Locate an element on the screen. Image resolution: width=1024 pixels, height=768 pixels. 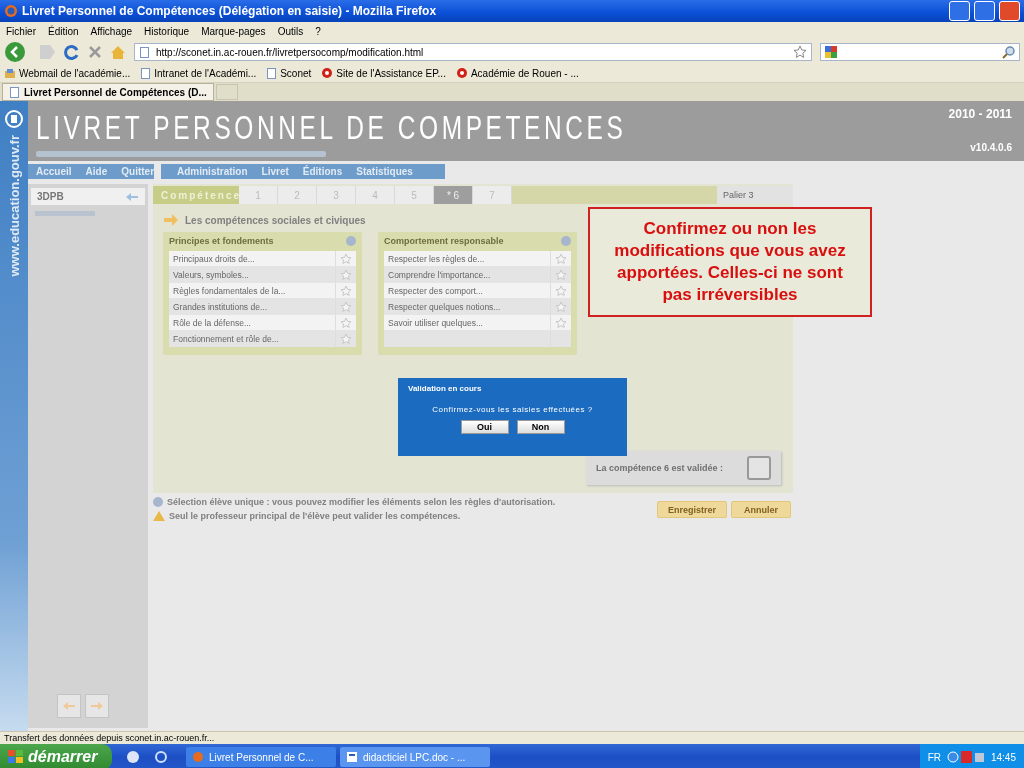
competence-tab: * 6 is located at coordinates (453, 195).